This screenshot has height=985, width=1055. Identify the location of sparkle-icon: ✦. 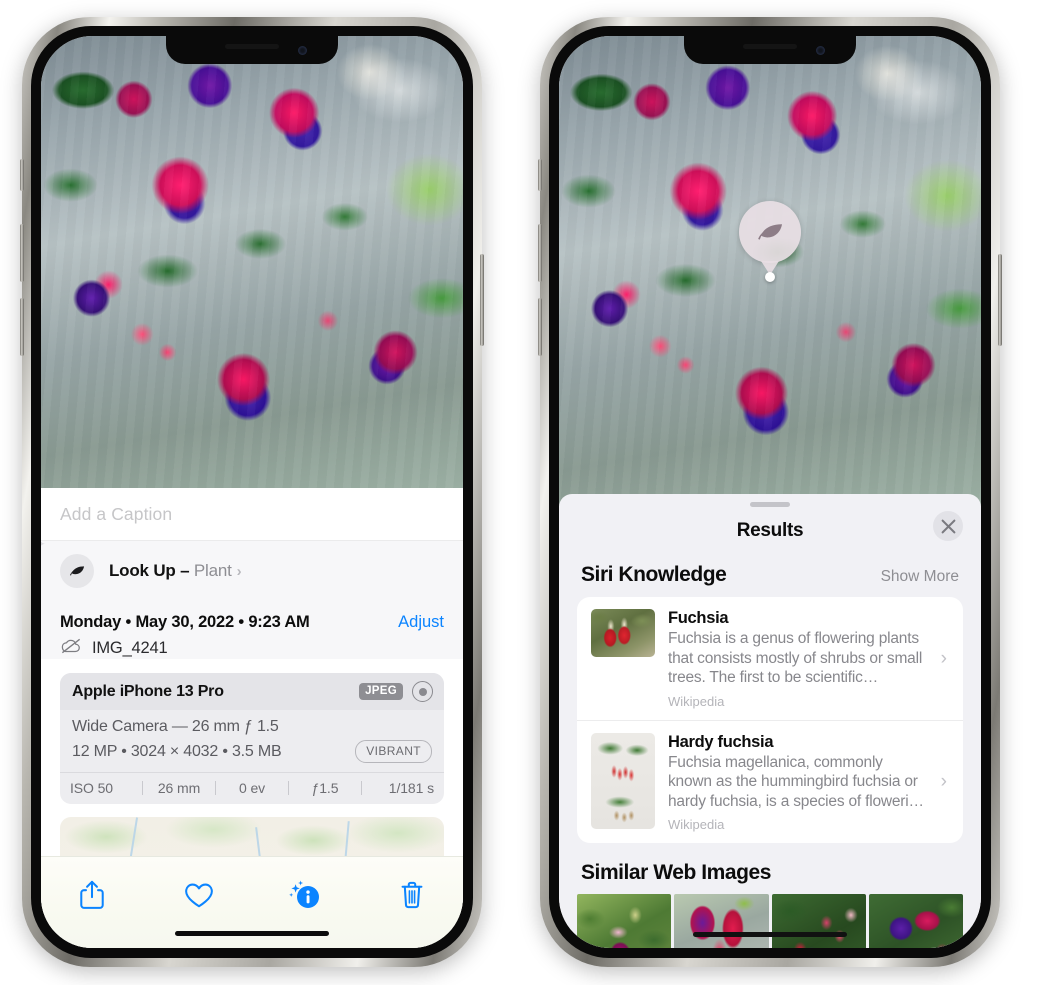
(43, 544).